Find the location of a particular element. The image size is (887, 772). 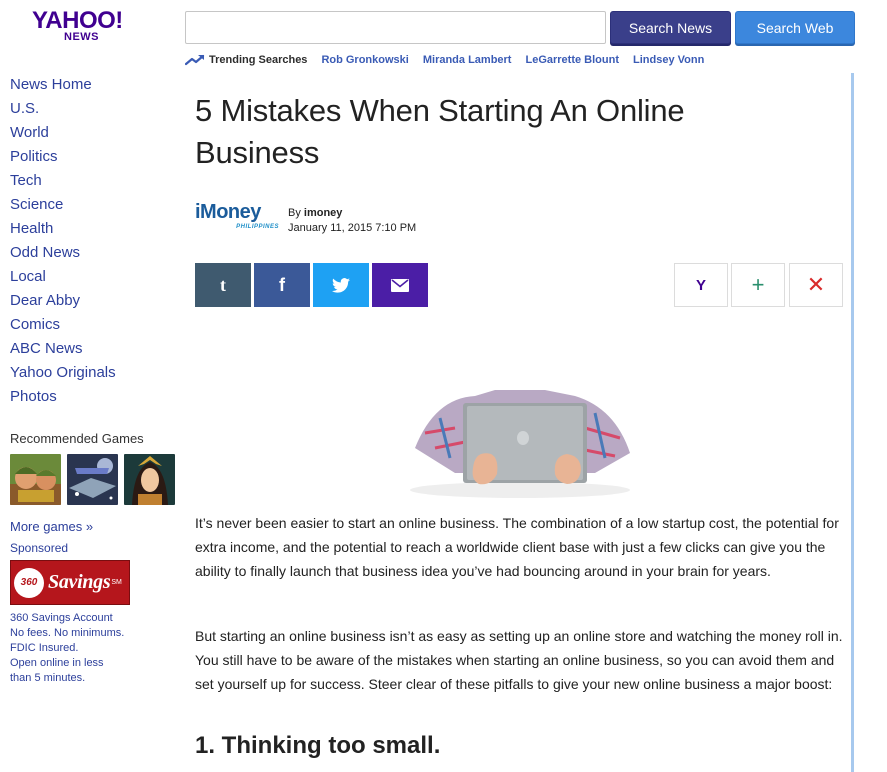

right-divider is located at coordinates (852, 422).